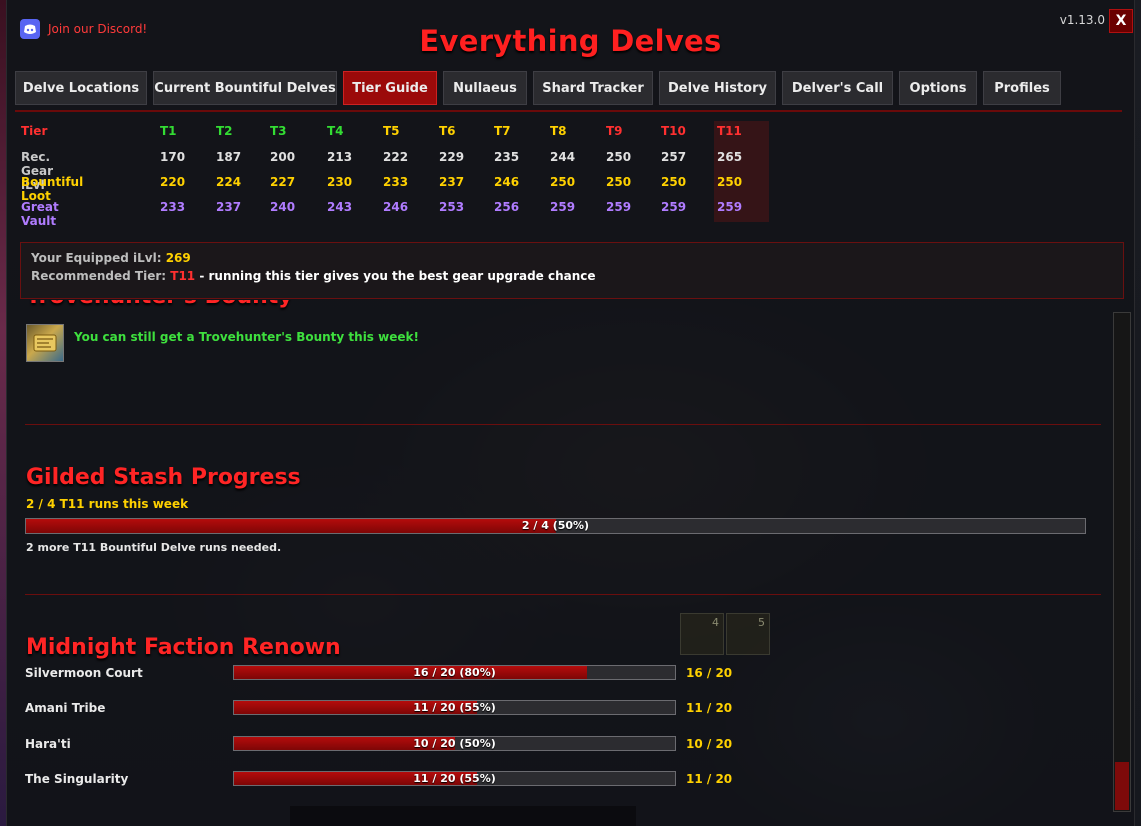  I want to click on faction-name: Amani Tribe, so click(65, 708).